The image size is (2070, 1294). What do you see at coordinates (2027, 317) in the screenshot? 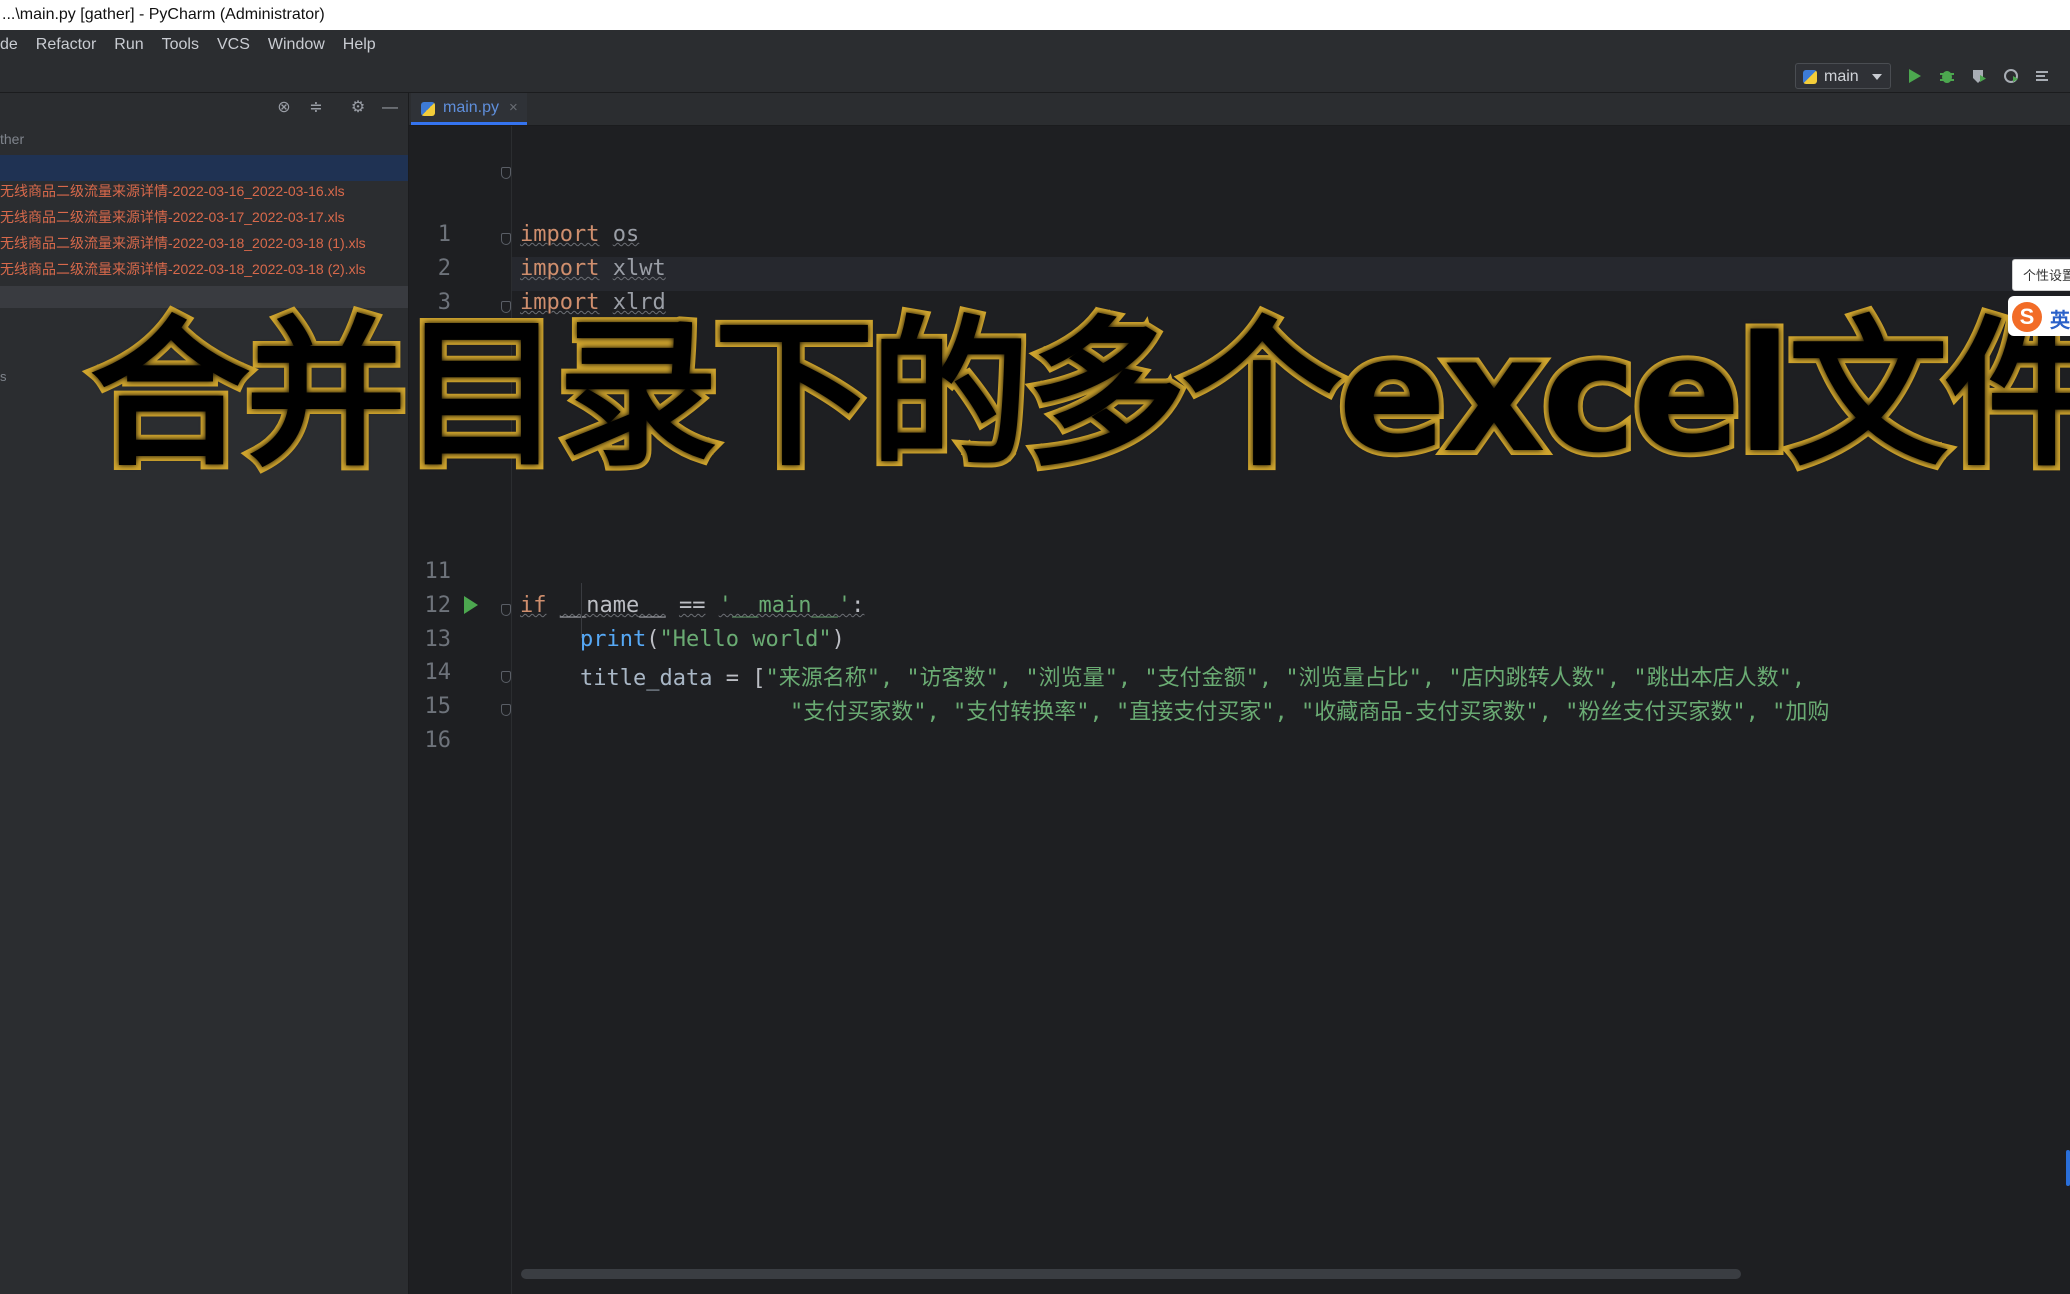
I see `sogou-logo-icon: S` at bounding box center [2027, 317].